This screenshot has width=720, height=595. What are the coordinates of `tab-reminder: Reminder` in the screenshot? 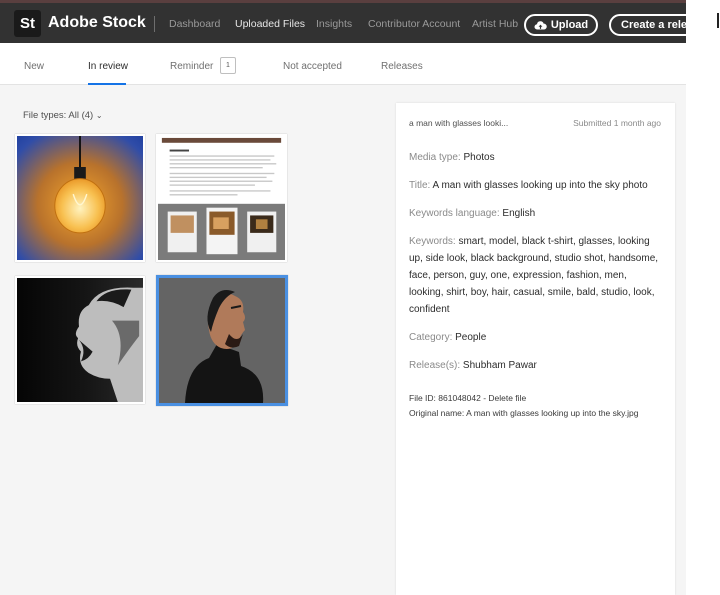 It's located at (191, 67).